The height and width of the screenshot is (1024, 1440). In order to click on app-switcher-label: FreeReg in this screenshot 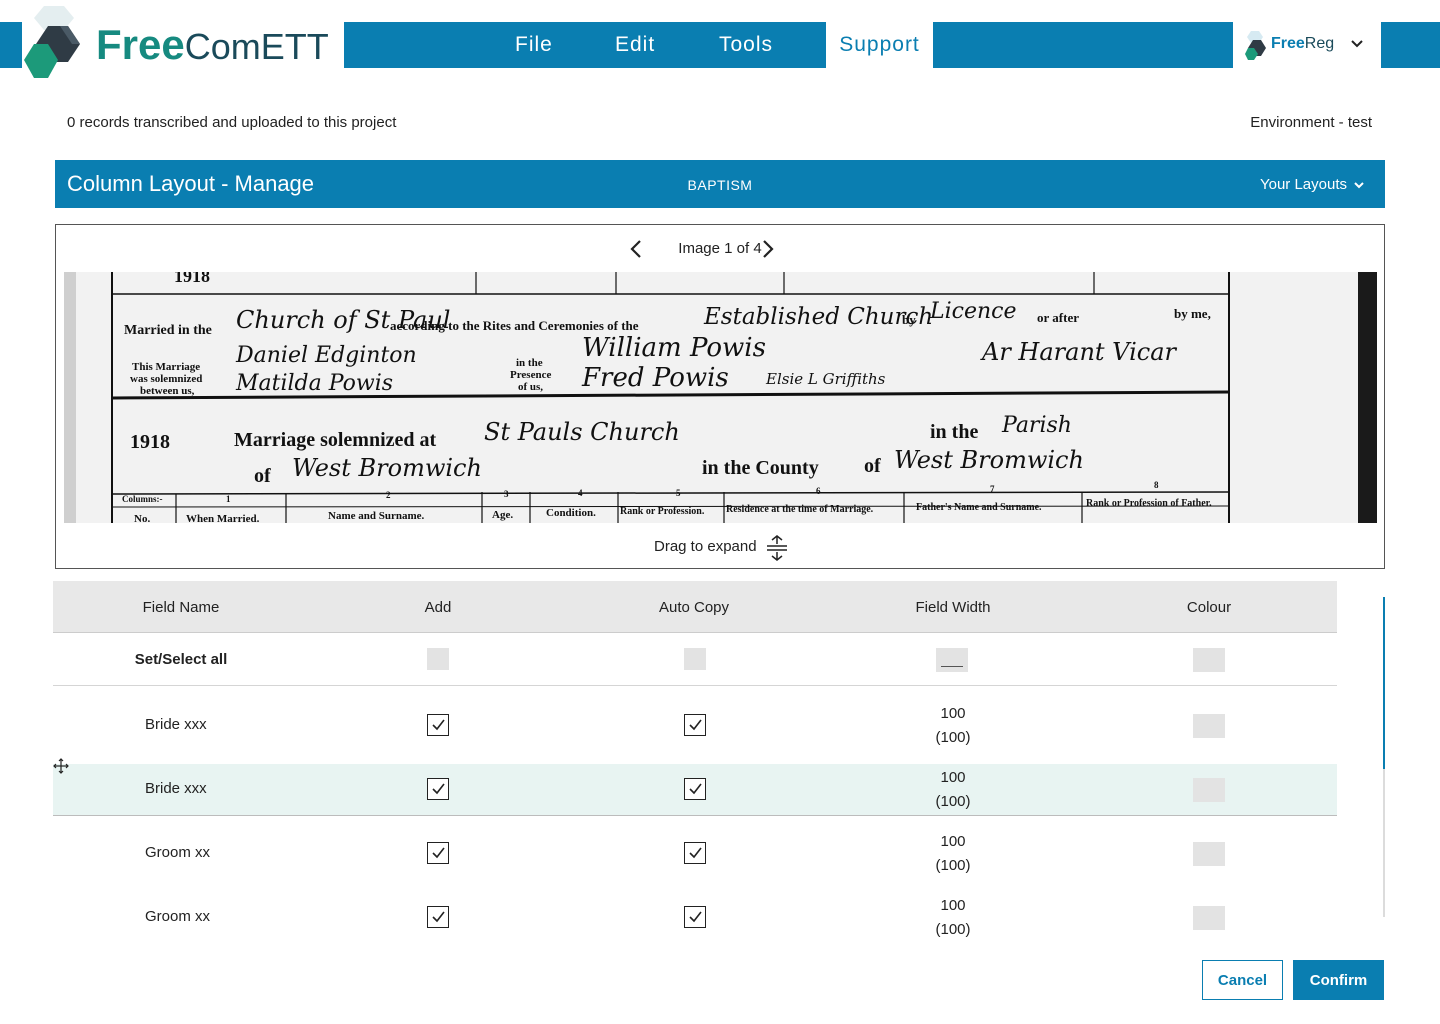, I will do `click(1302, 44)`.